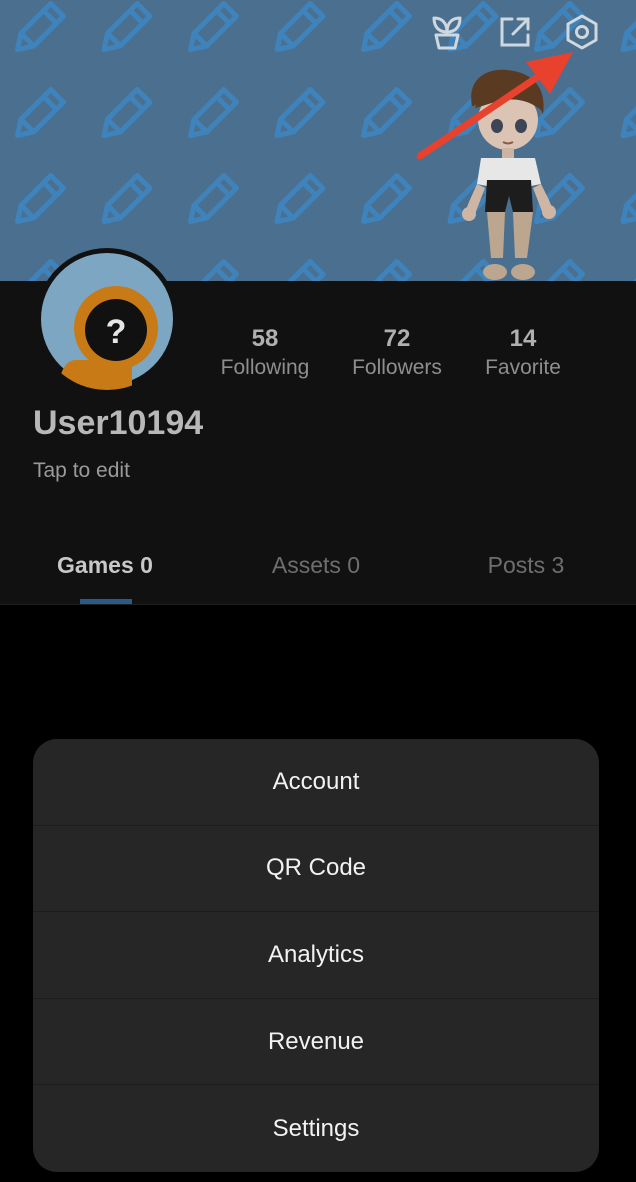  What do you see at coordinates (265, 367) in the screenshot?
I see `stat-label: Following` at bounding box center [265, 367].